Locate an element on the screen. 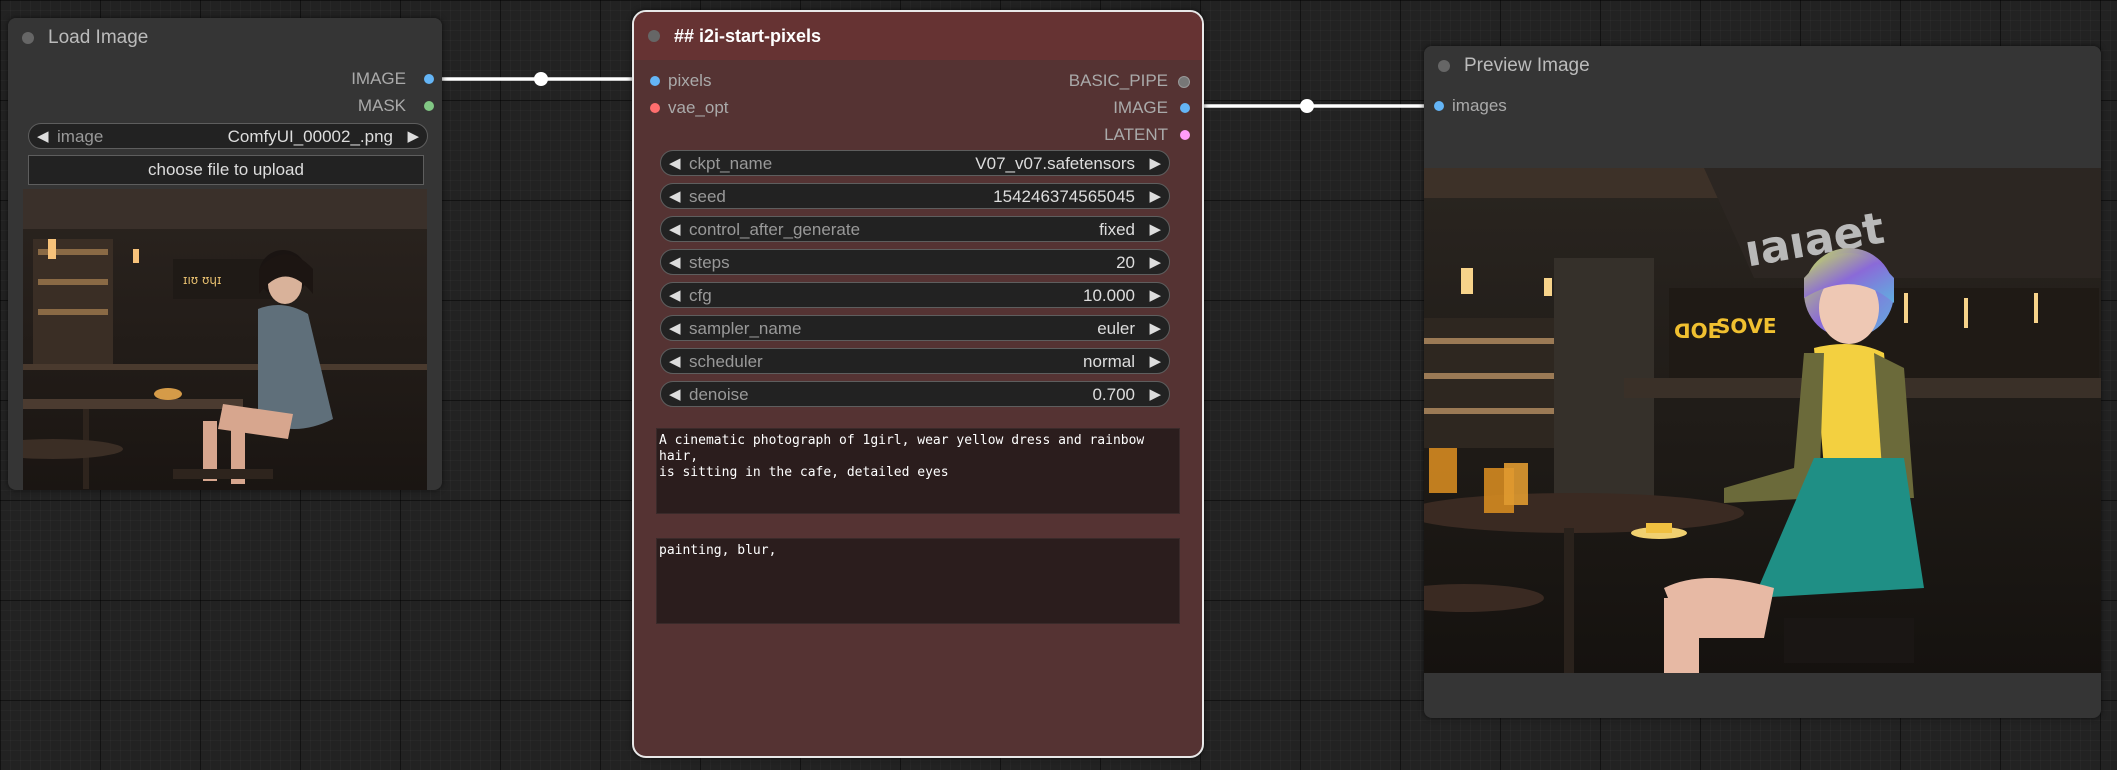 This screenshot has width=2117, height=770. widget-scheduler: ◀ scheduler normal ▶ is located at coordinates (915, 361).